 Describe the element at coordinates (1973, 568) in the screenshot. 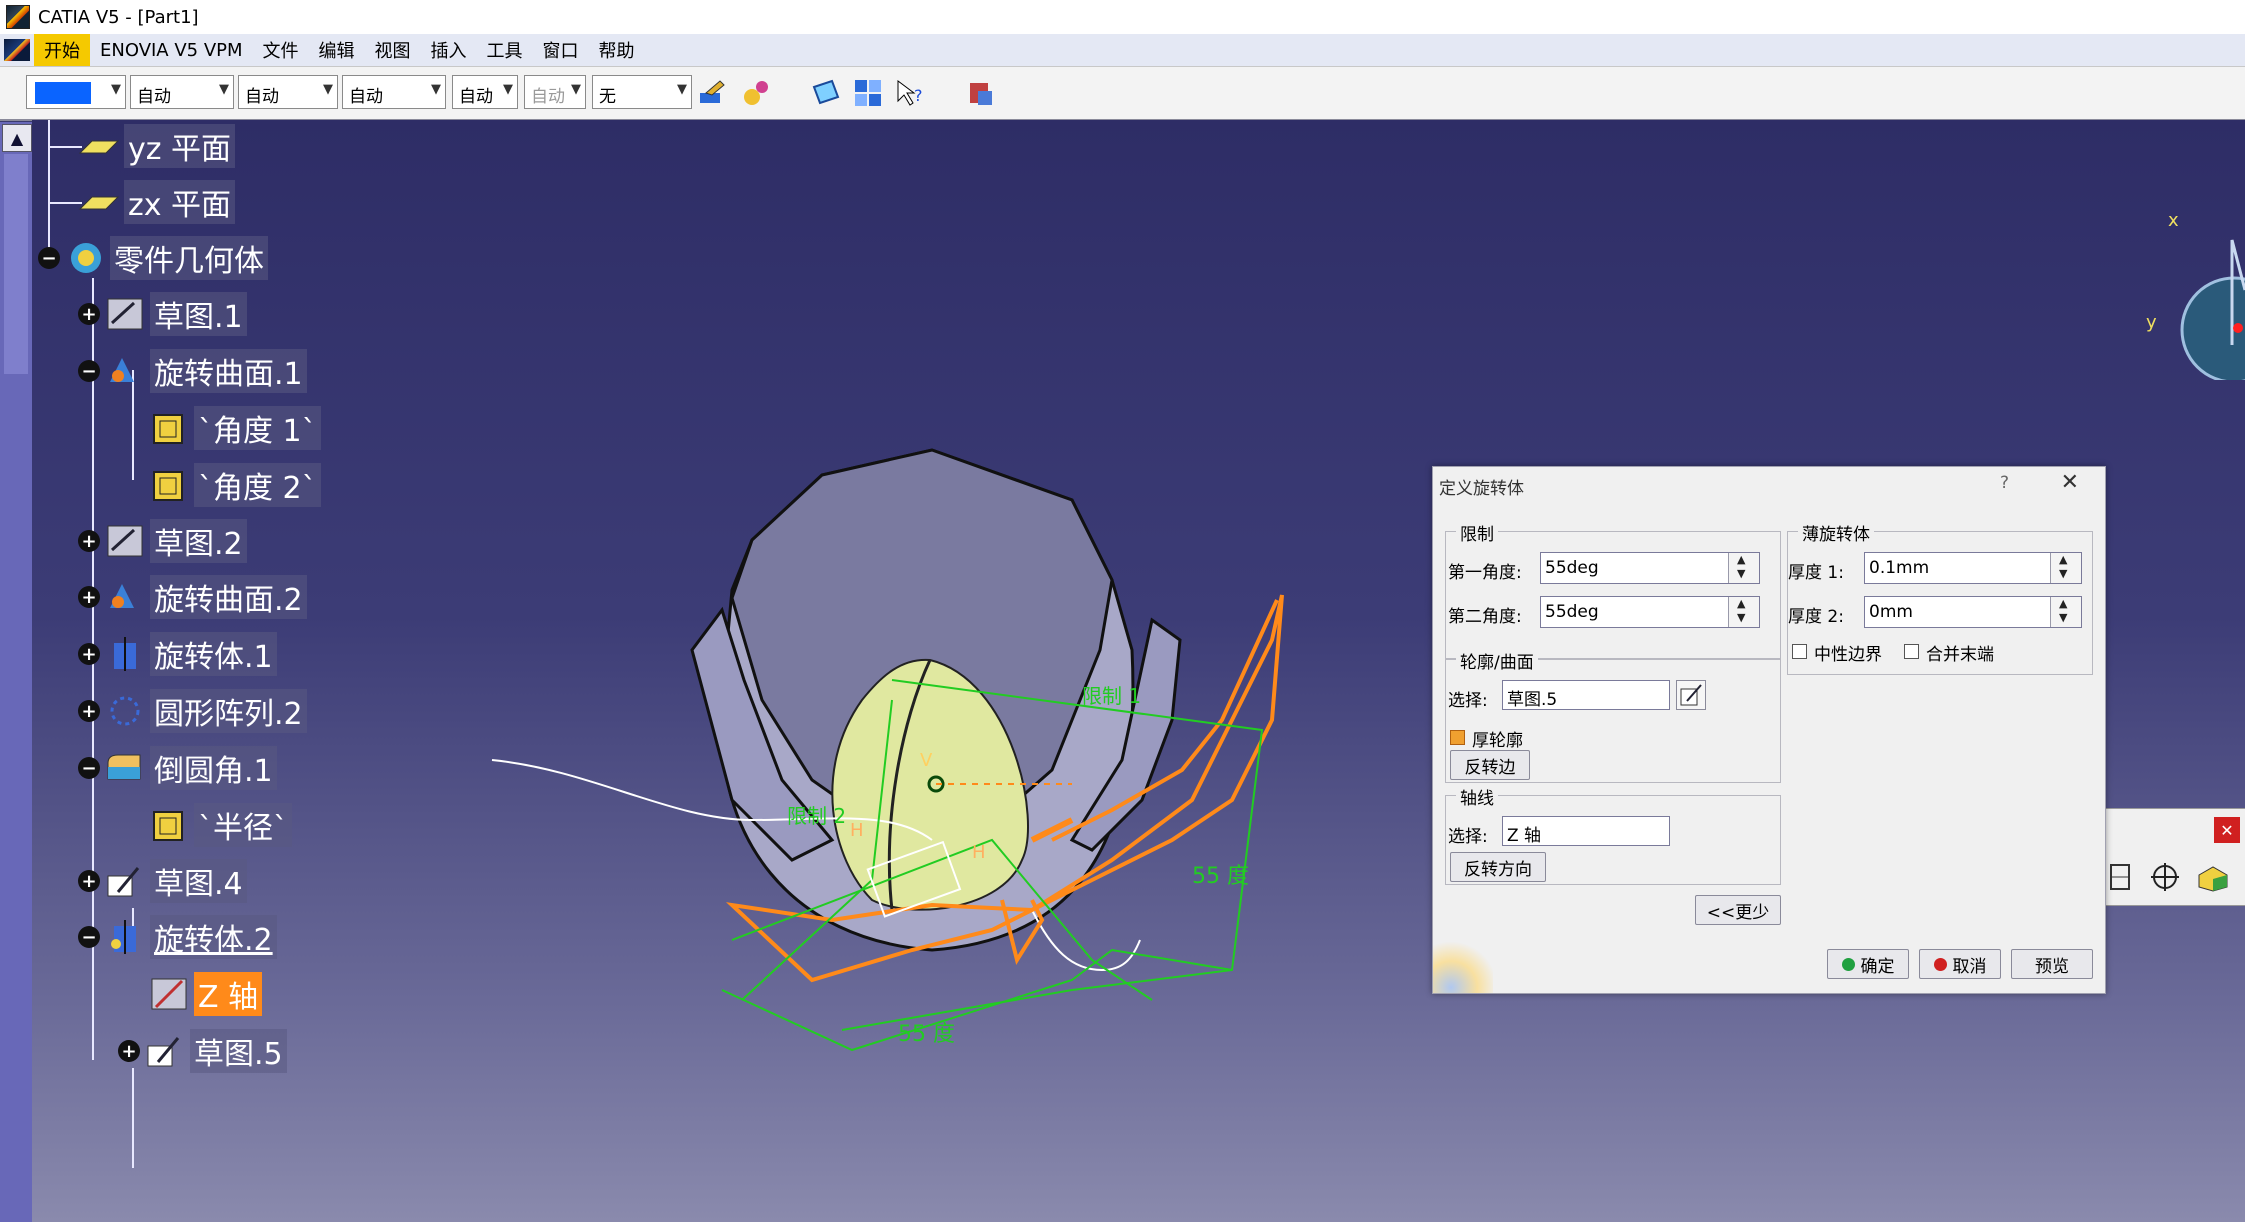

I see `thickness1-field: 0.1mm ▲ ▼` at that location.